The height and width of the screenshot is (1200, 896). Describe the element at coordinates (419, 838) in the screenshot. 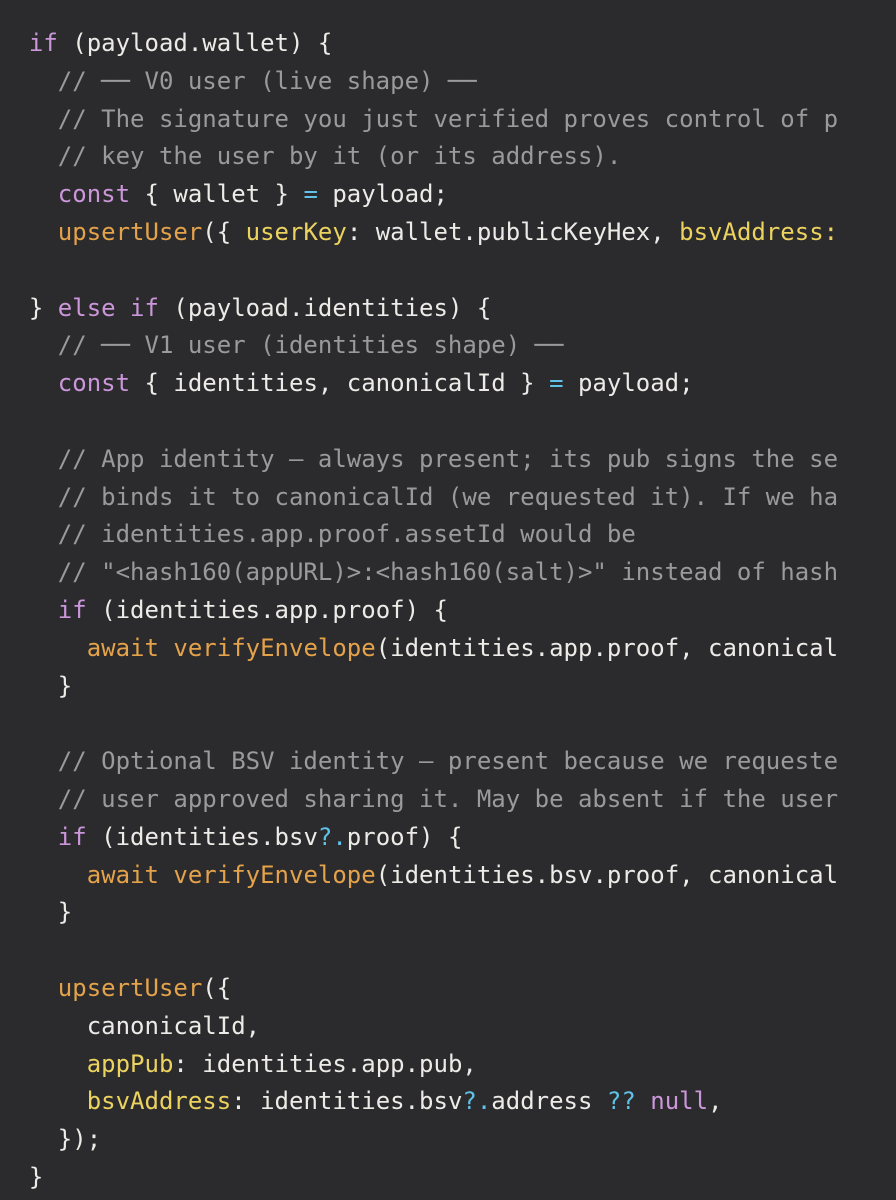

I see `code-line: if (identities.bsv?.proof) {` at that location.